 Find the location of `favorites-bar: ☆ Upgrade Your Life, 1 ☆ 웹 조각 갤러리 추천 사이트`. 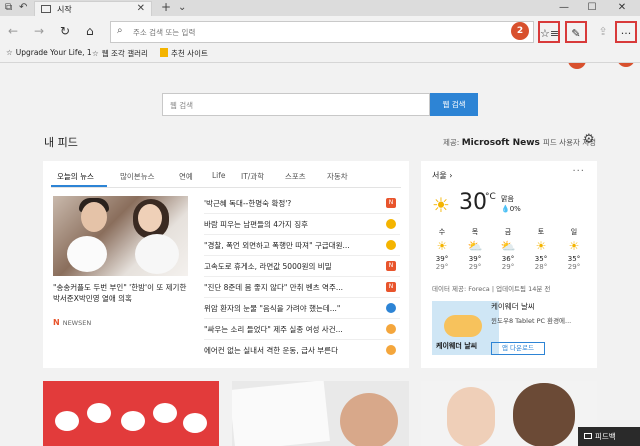

favorites-bar: ☆ Upgrade Your Life, 1 ☆ 웹 조각 갤러리 추천 사이트 is located at coordinates (320, 54).